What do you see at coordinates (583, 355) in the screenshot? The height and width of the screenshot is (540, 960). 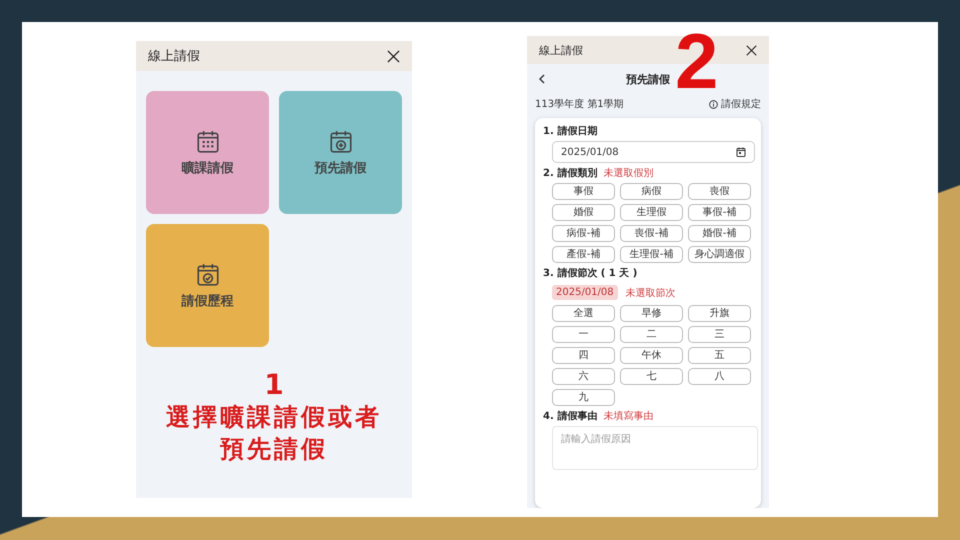 I see `period-button: 四` at bounding box center [583, 355].